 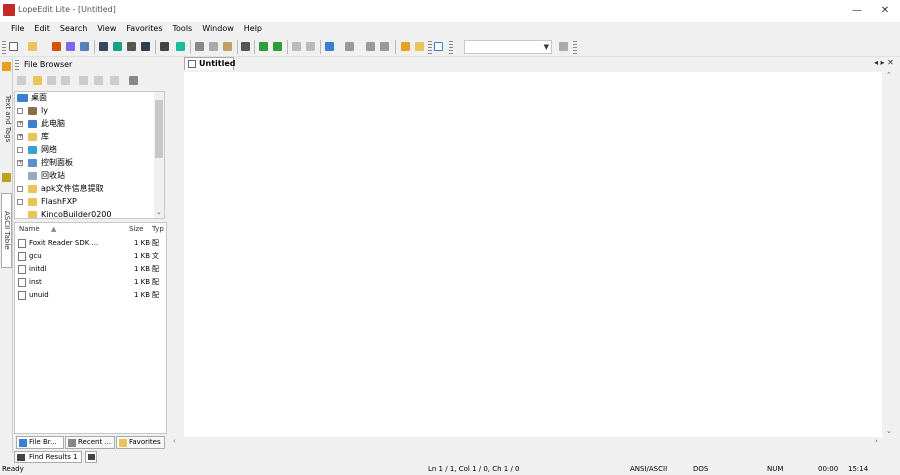 What do you see at coordinates (310, 46) in the screenshot?
I see `redo-icon` at bounding box center [310, 46].